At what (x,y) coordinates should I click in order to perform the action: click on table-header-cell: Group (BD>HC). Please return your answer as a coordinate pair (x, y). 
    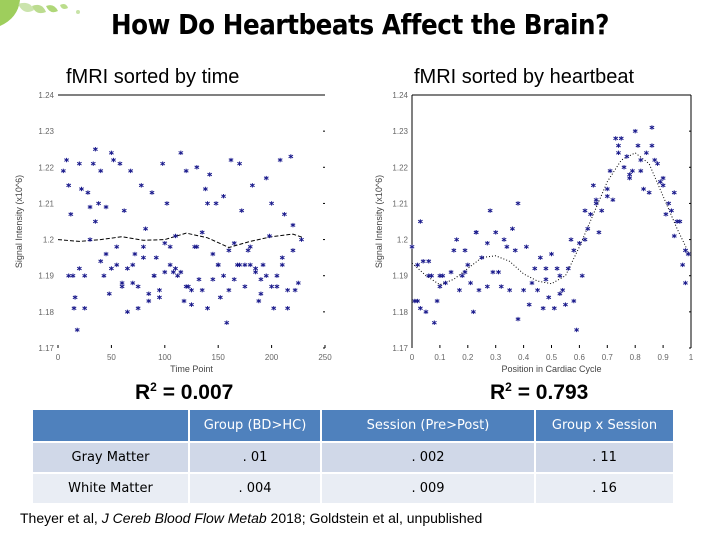
    Looking at the image, I should click on (255, 425).